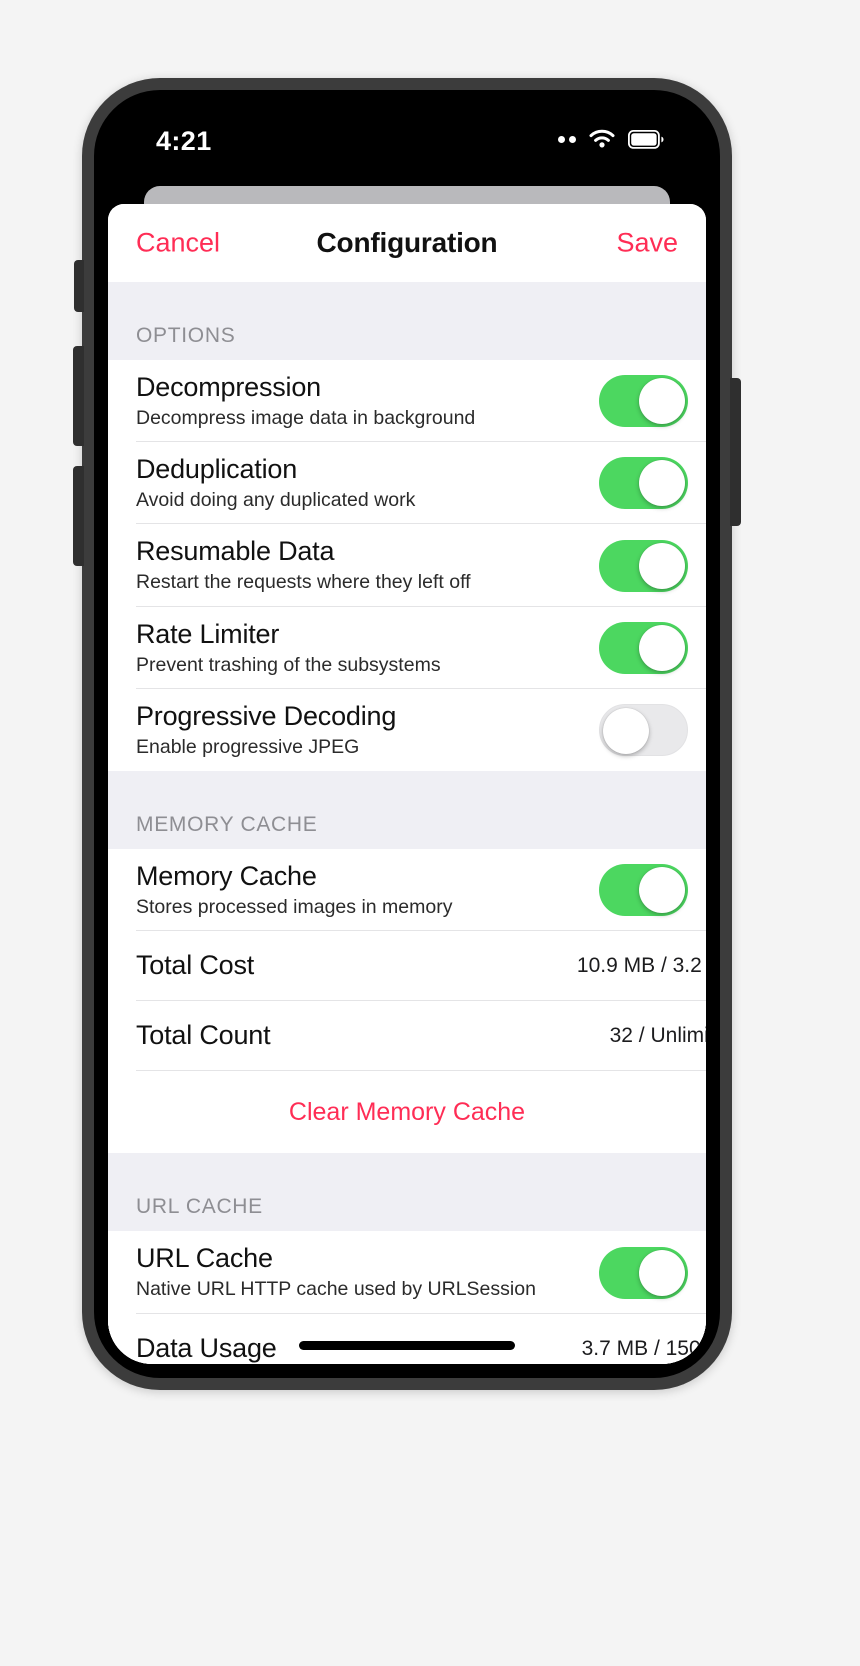 The width and height of the screenshot is (860, 1666). Describe the element at coordinates (288, 664) in the screenshot. I see `row-subtitle: Prevent trashing of the subsystems` at that location.